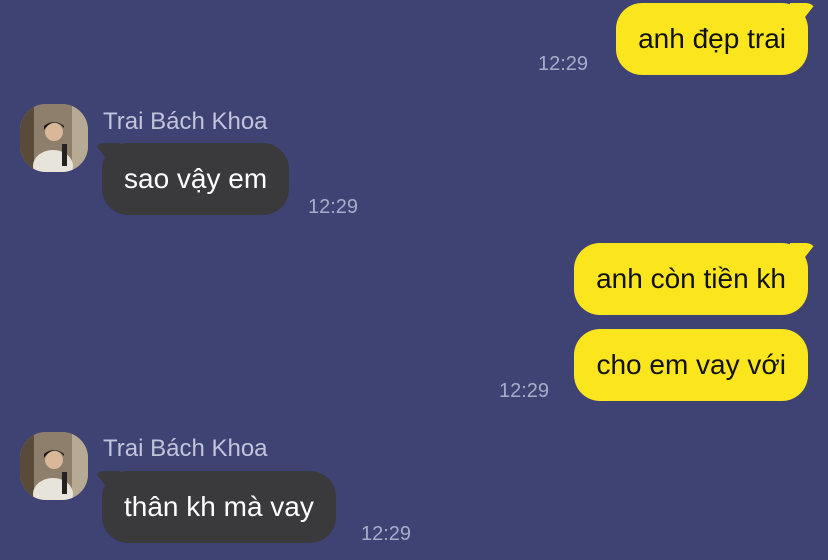 The width and height of the screenshot is (828, 560). I want to click on outgoing-message-bubble: cho em vay với, so click(691, 365).